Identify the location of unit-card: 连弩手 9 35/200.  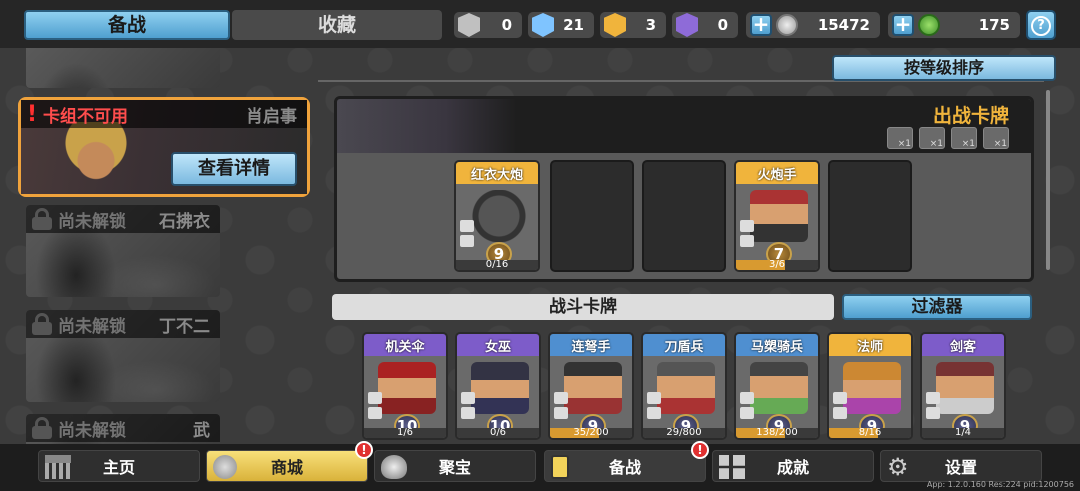
(591, 386).